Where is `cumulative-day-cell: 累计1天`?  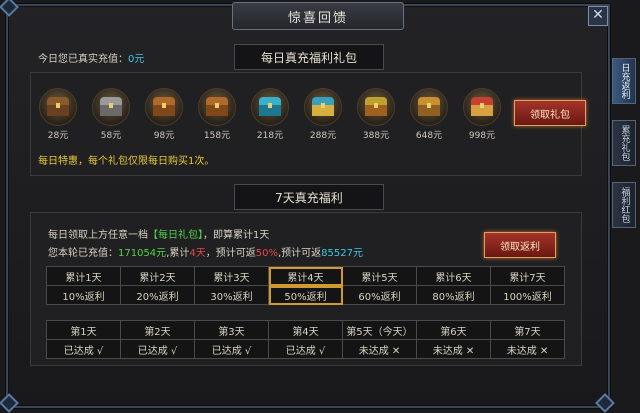 cumulative-day-cell: 累计1天 is located at coordinates (83, 276).